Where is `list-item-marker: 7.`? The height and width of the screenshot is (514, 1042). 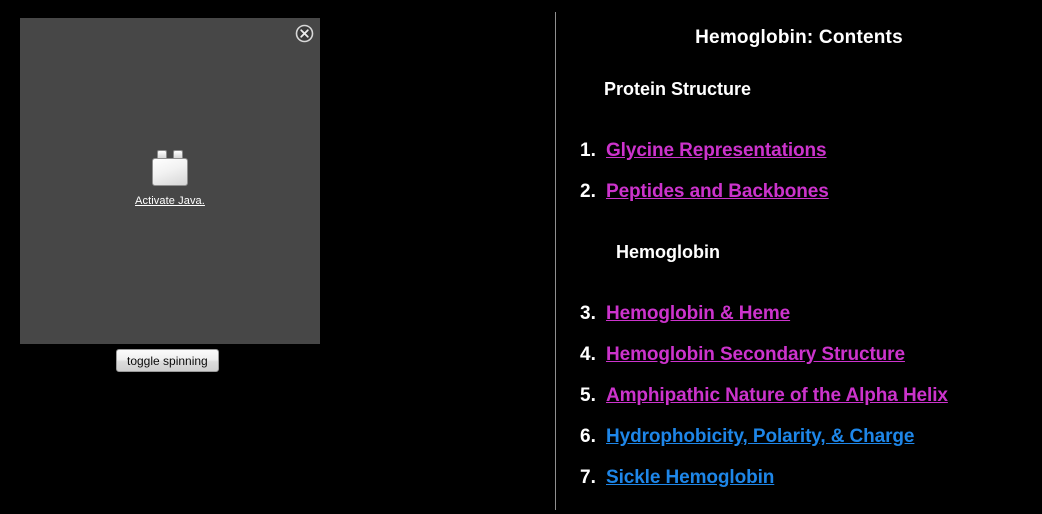
list-item-marker: 7. is located at coordinates (588, 477).